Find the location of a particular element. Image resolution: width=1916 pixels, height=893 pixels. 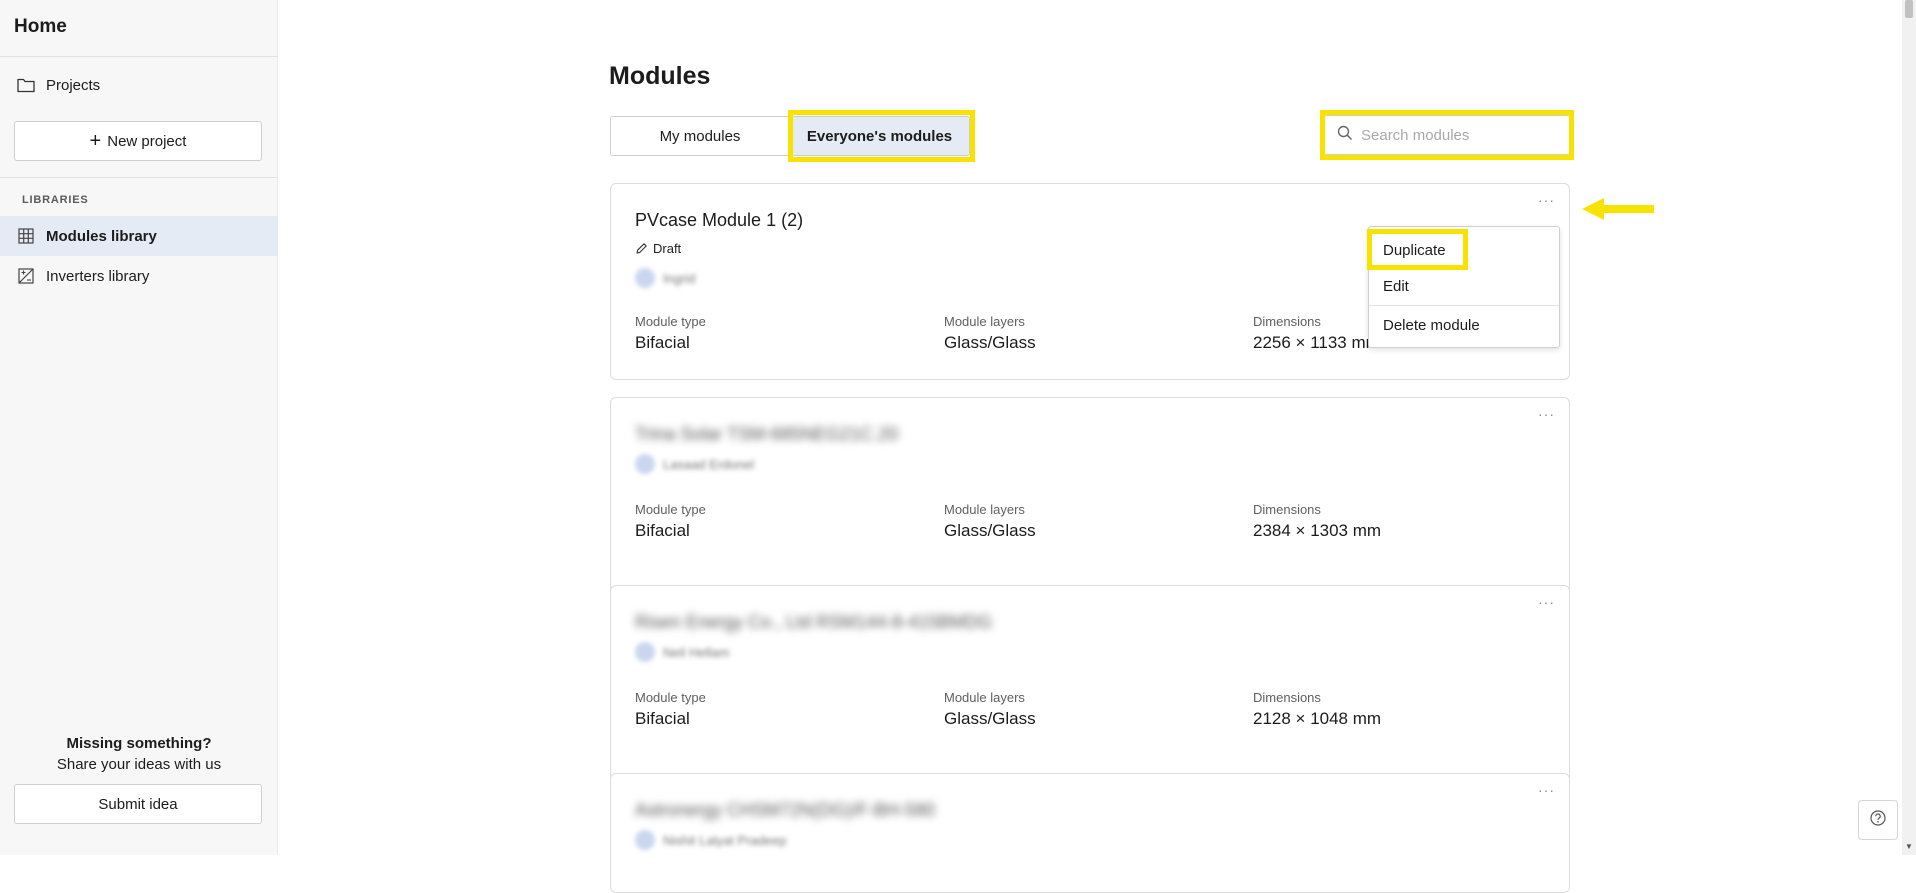

new-project-button: + New project is located at coordinates (138, 141).